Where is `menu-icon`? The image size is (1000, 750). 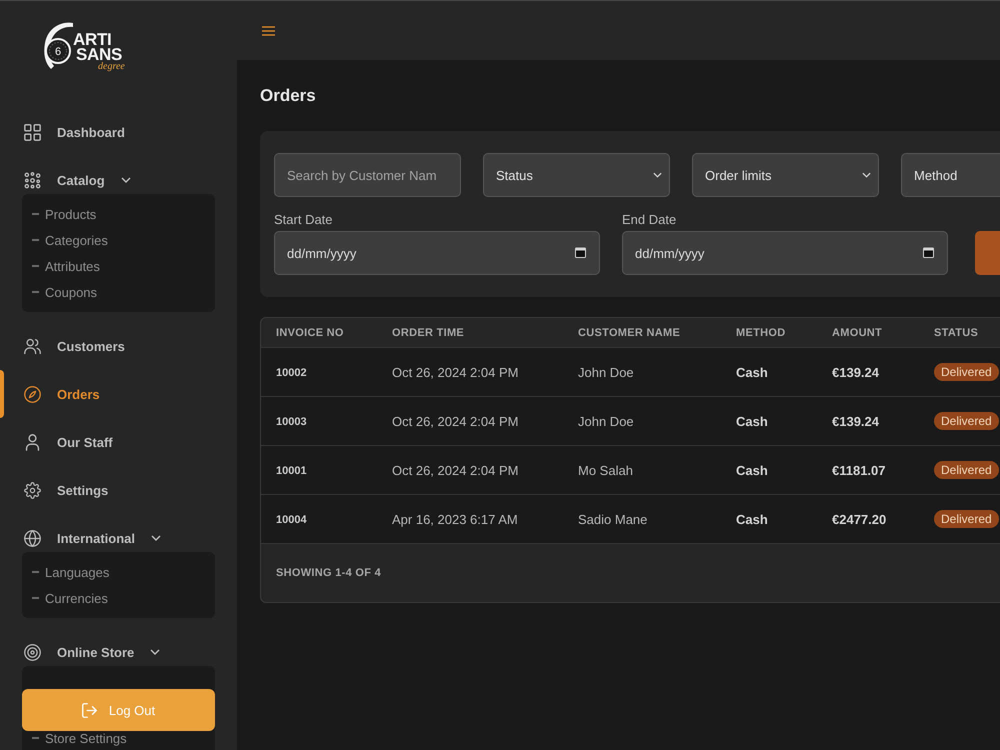
menu-icon is located at coordinates (268, 31).